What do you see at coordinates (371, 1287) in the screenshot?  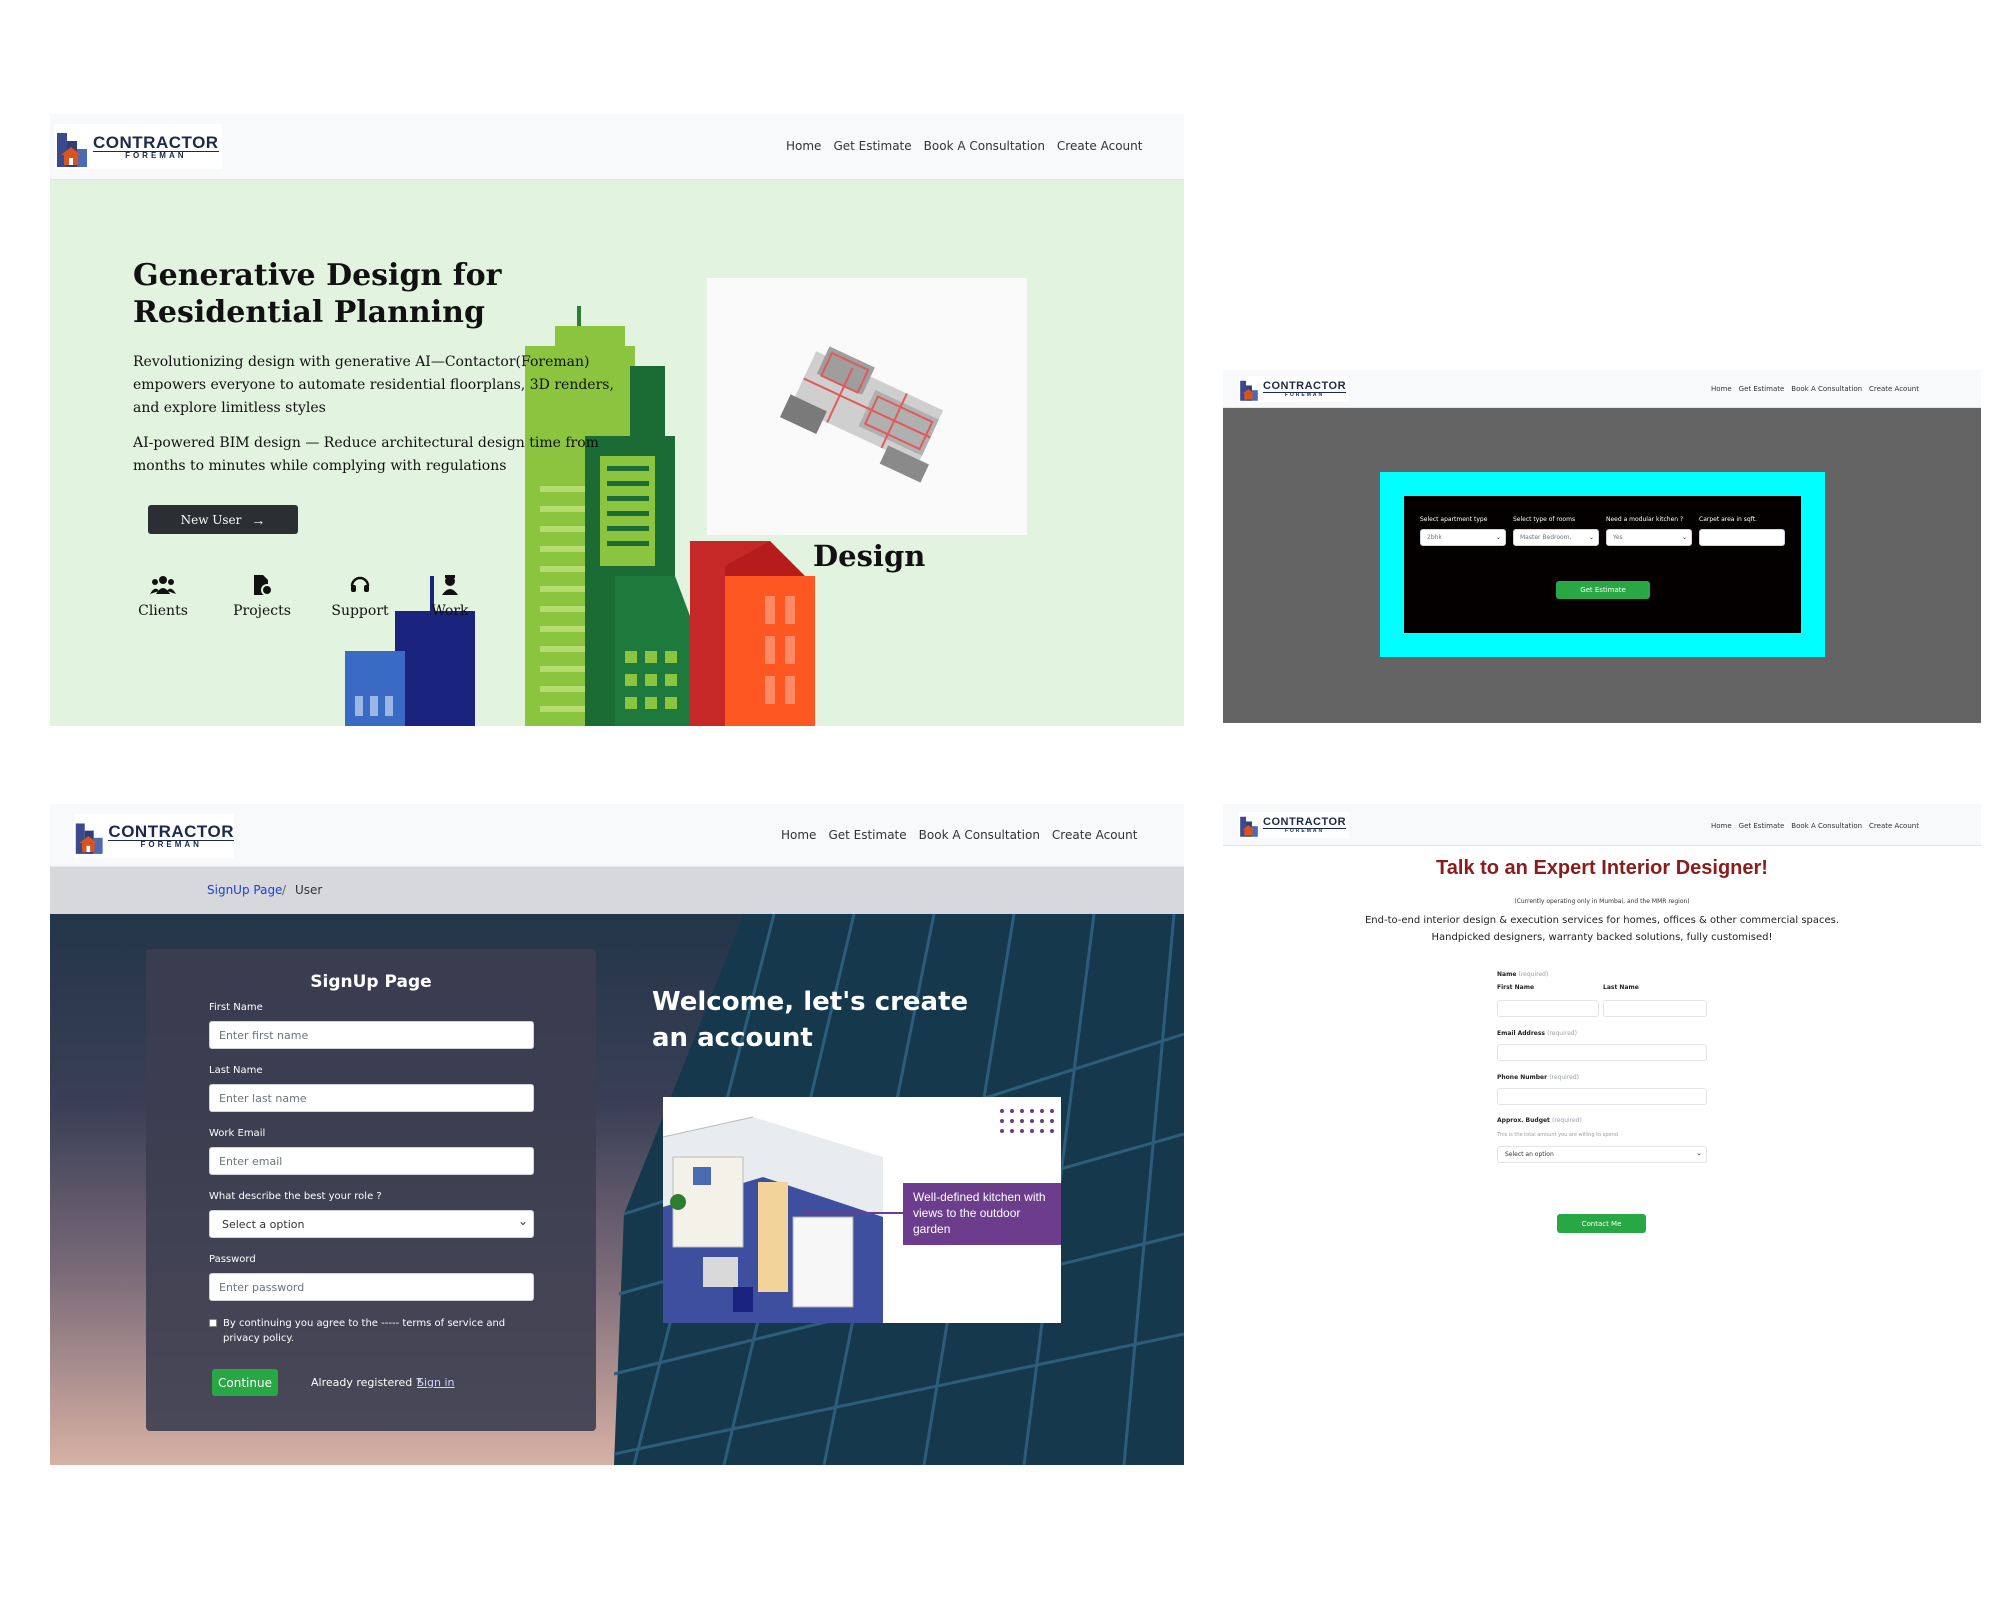 I see `password-input: Enter password` at bounding box center [371, 1287].